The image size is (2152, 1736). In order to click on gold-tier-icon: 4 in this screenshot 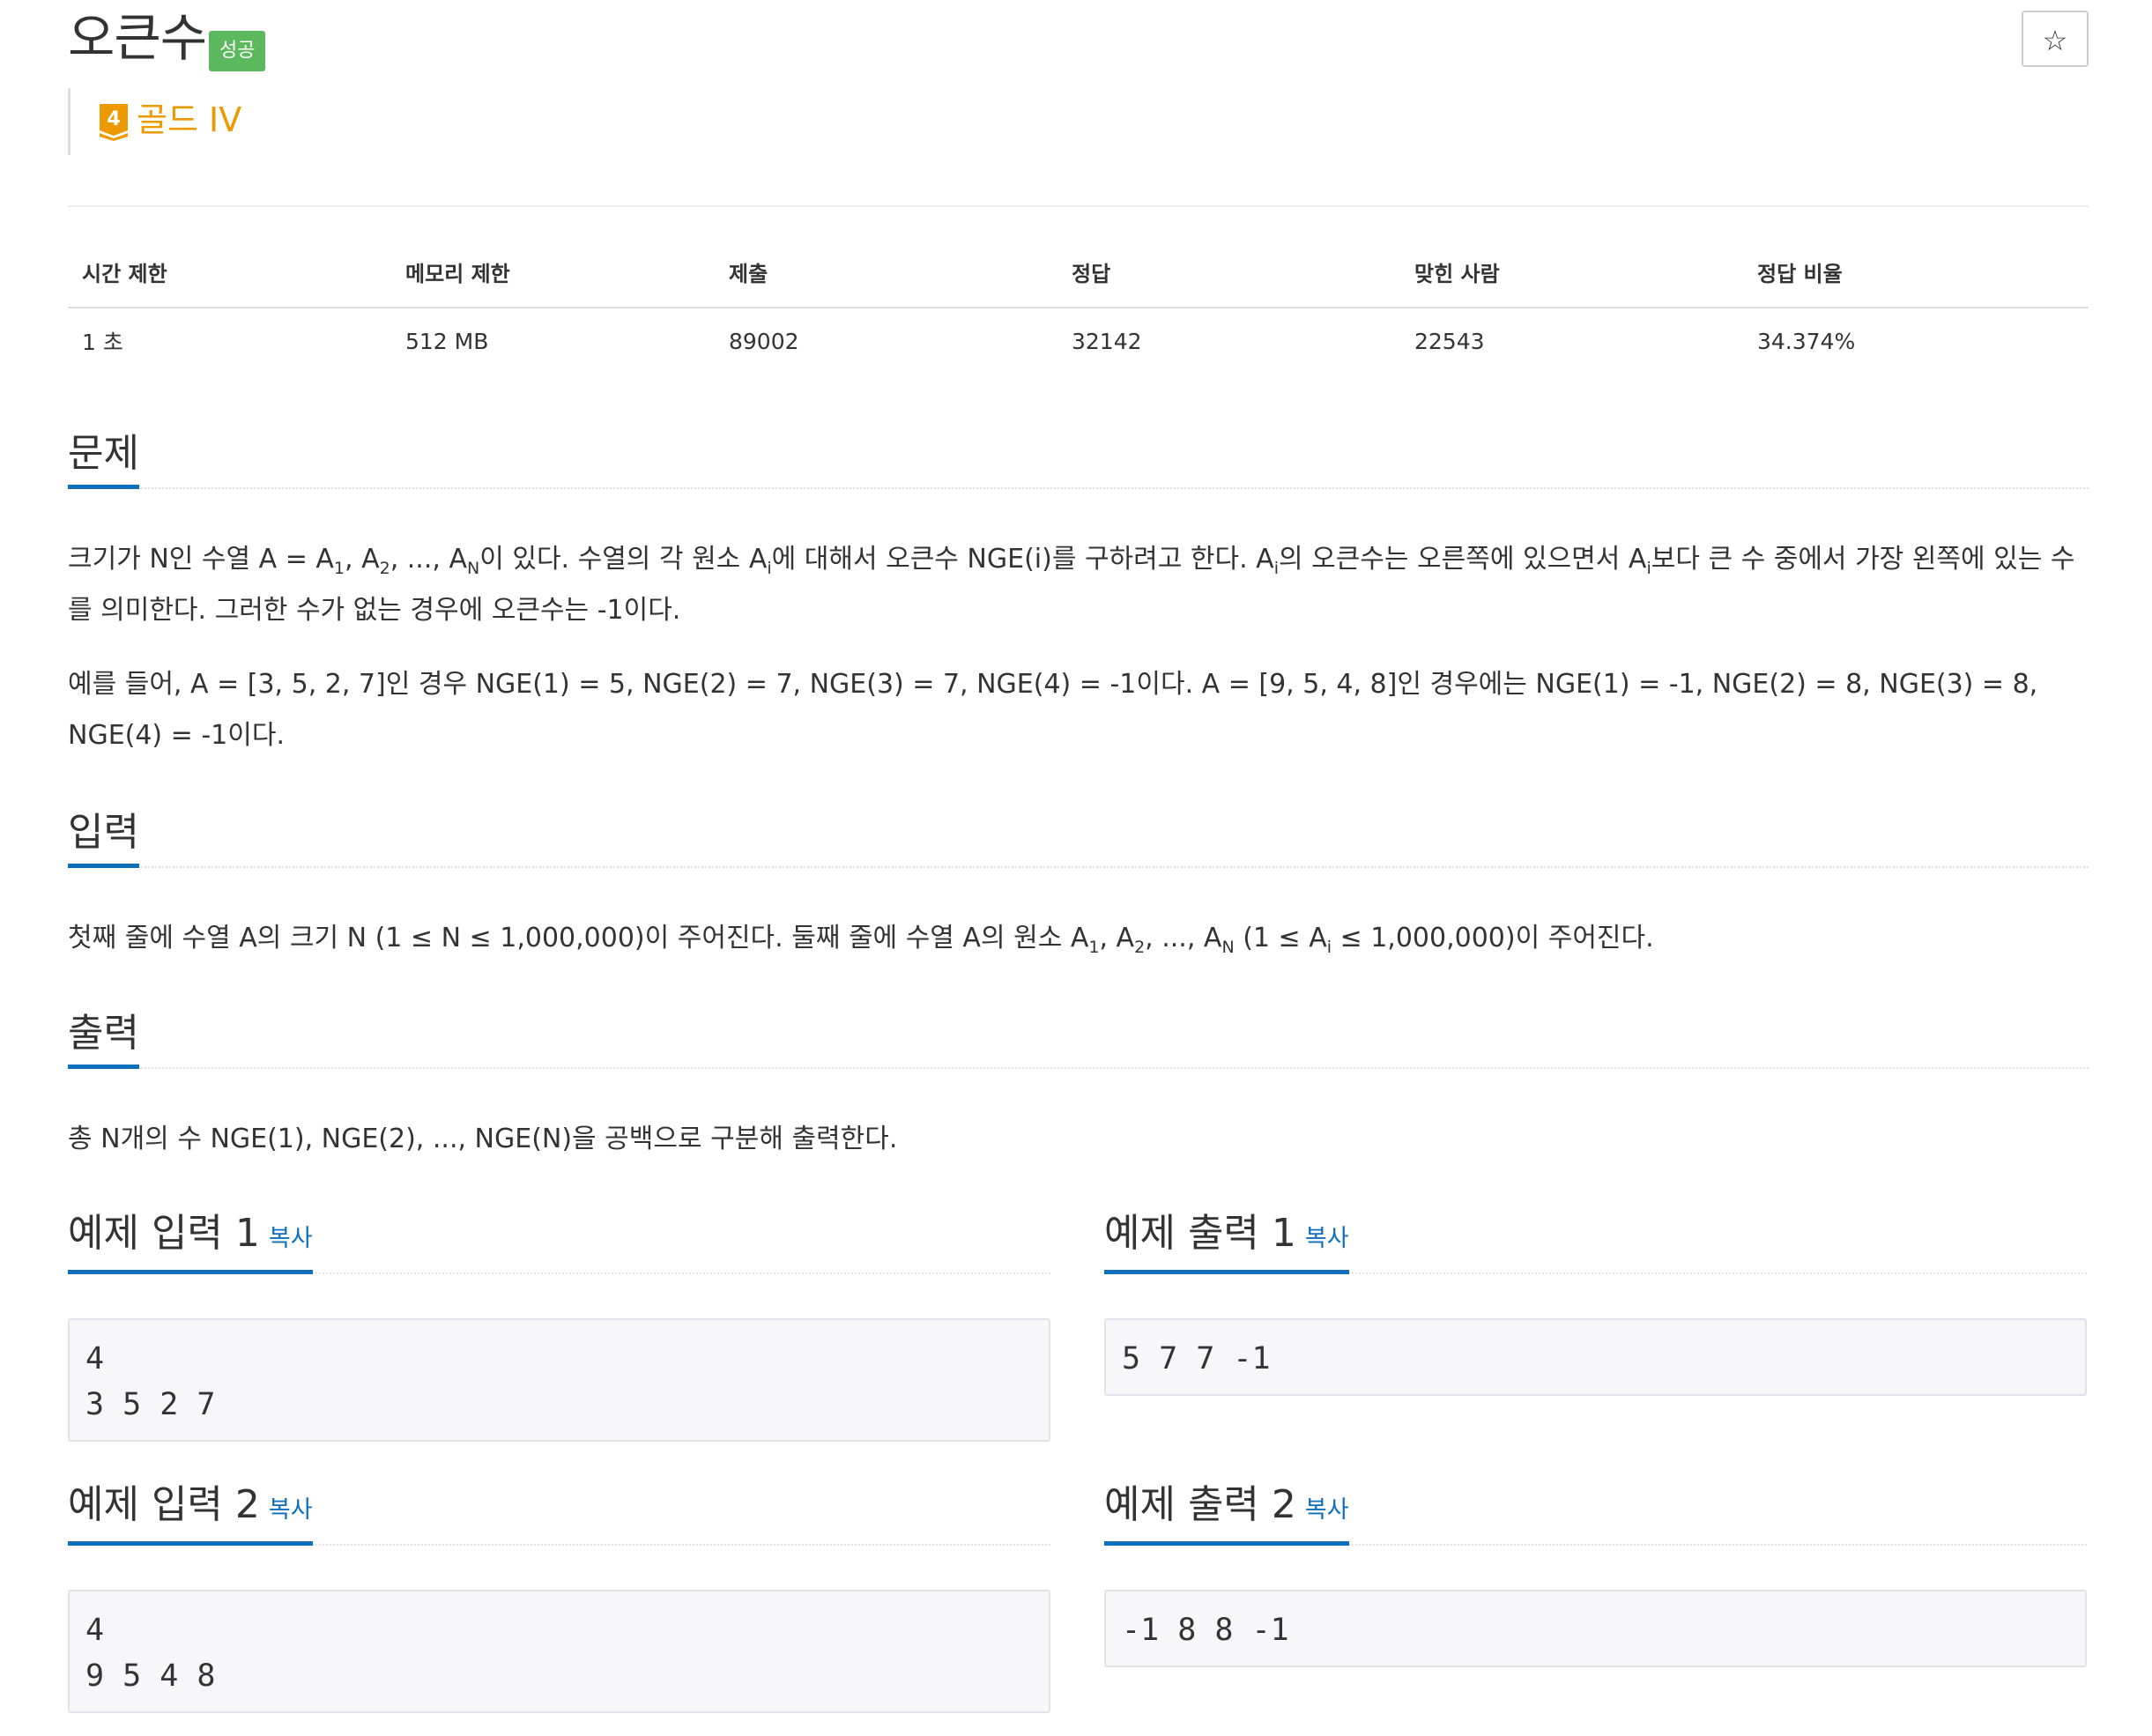, I will do `click(114, 122)`.